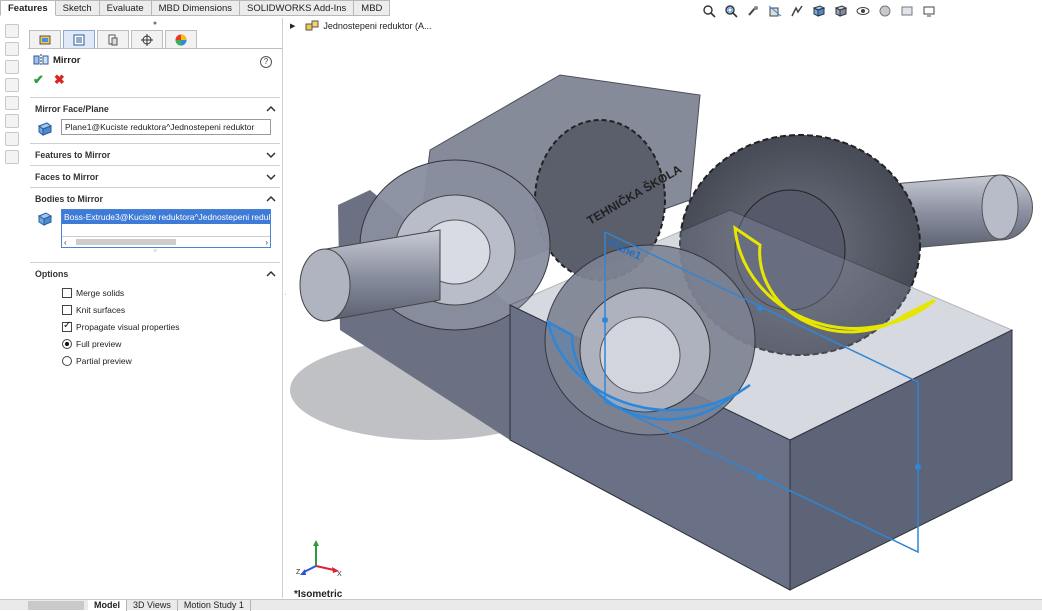 The image size is (1042, 611). Describe the element at coordinates (640, 355) in the screenshot. I see `front-bearing-bore` at that location.